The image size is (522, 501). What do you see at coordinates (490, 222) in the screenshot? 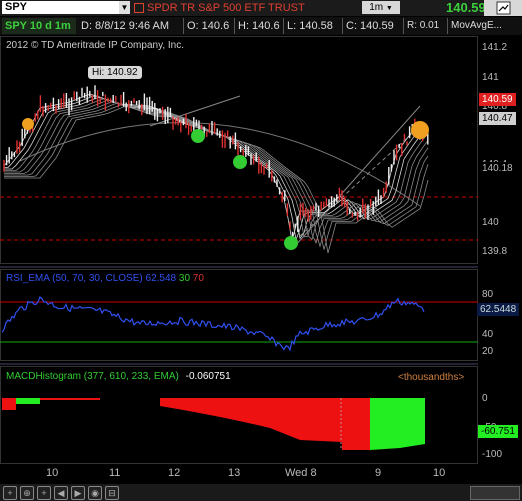
I see `y-tick: 140` at bounding box center [490, 222].